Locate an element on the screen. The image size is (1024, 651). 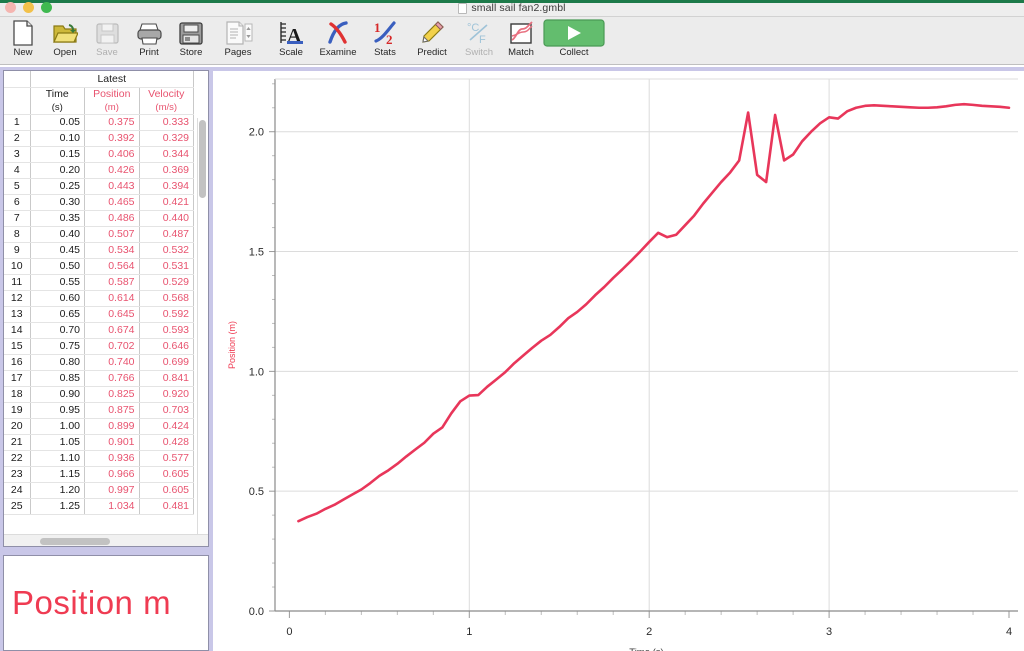
cell-position: 0.507 is located at coordinates (112, 234).